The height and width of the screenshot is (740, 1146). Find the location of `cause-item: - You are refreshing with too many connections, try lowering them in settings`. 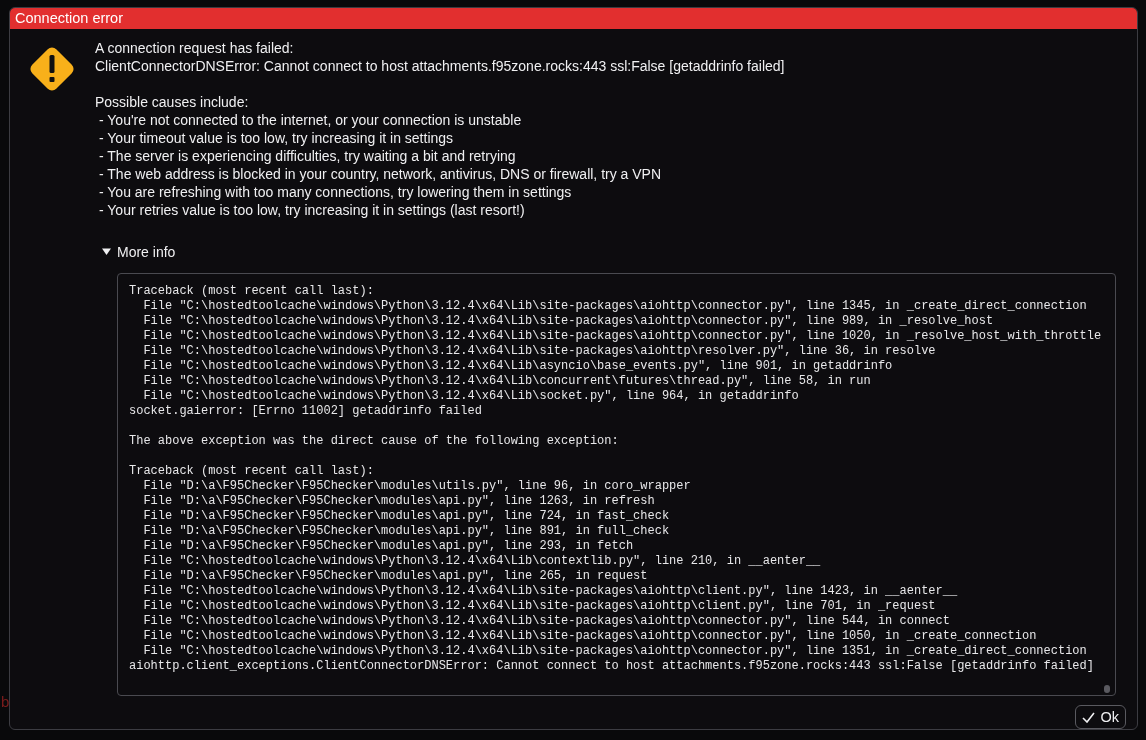

cause-item: - You are refreshing with too many connections, try lowering them in settings is located at coordinates (335, 191).